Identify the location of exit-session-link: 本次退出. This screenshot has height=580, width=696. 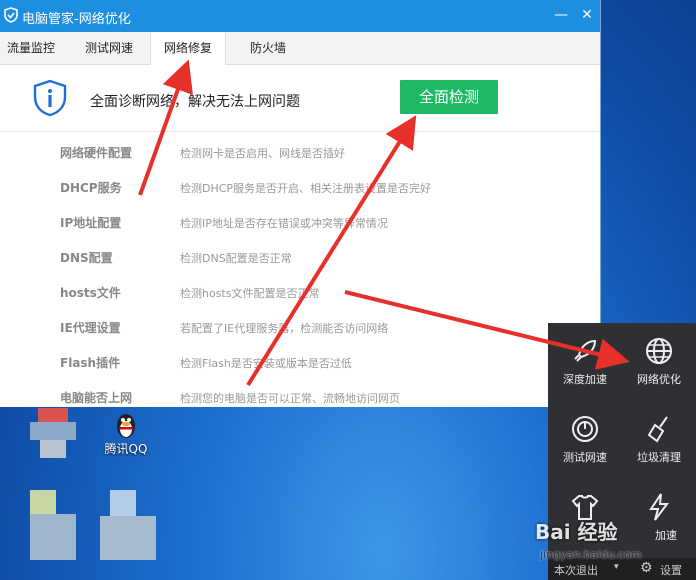
(576, 570).